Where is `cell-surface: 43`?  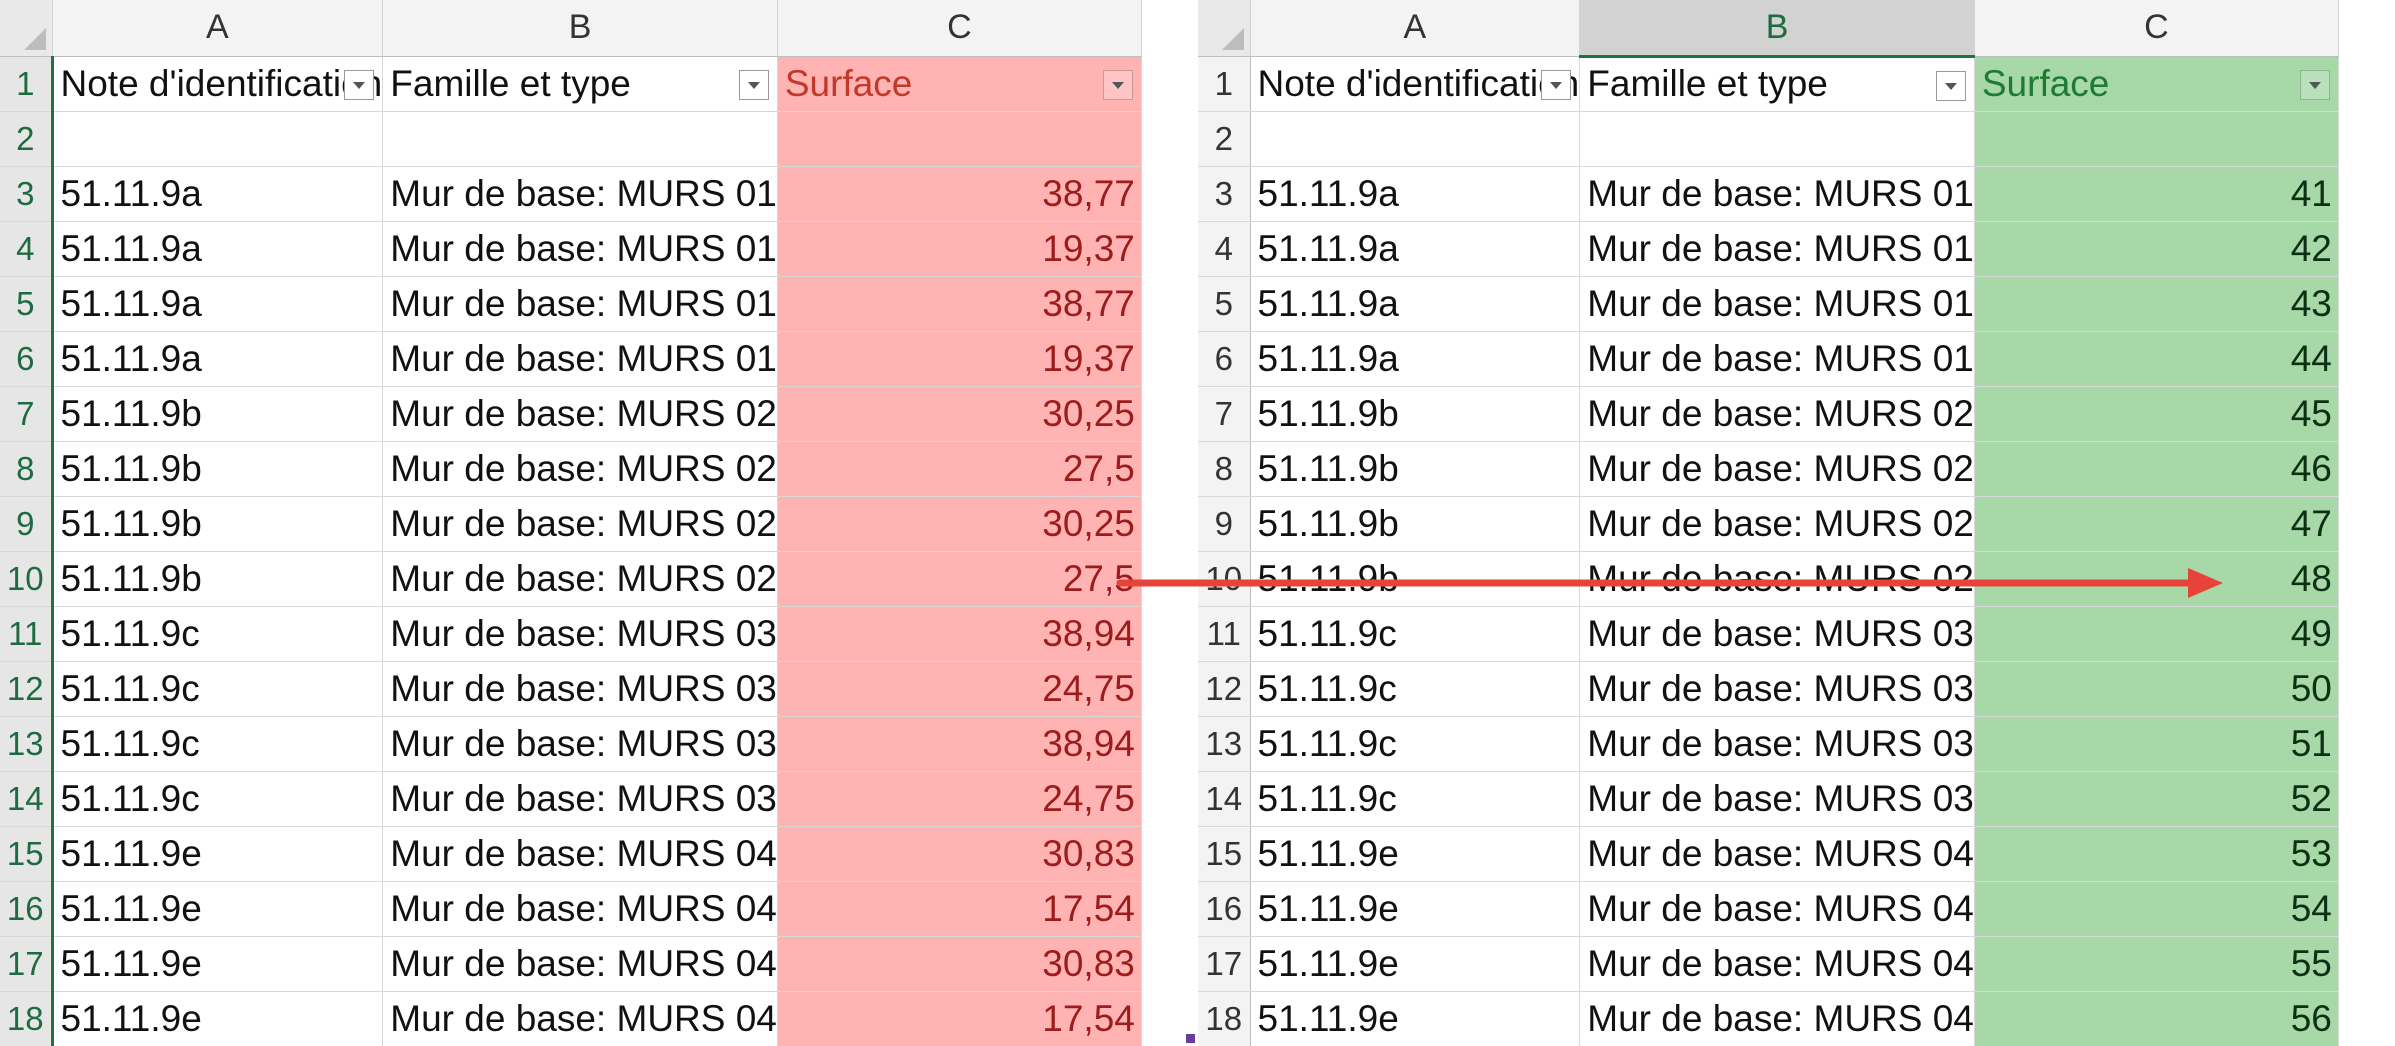 cell-surface: 43 is located at coordinates (2156, 304).